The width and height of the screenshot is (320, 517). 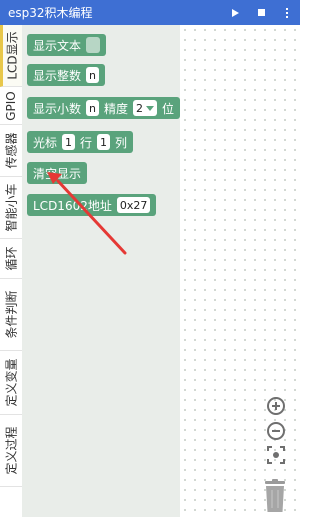 I want to click on trash-icon, so click(x=275, y=495).